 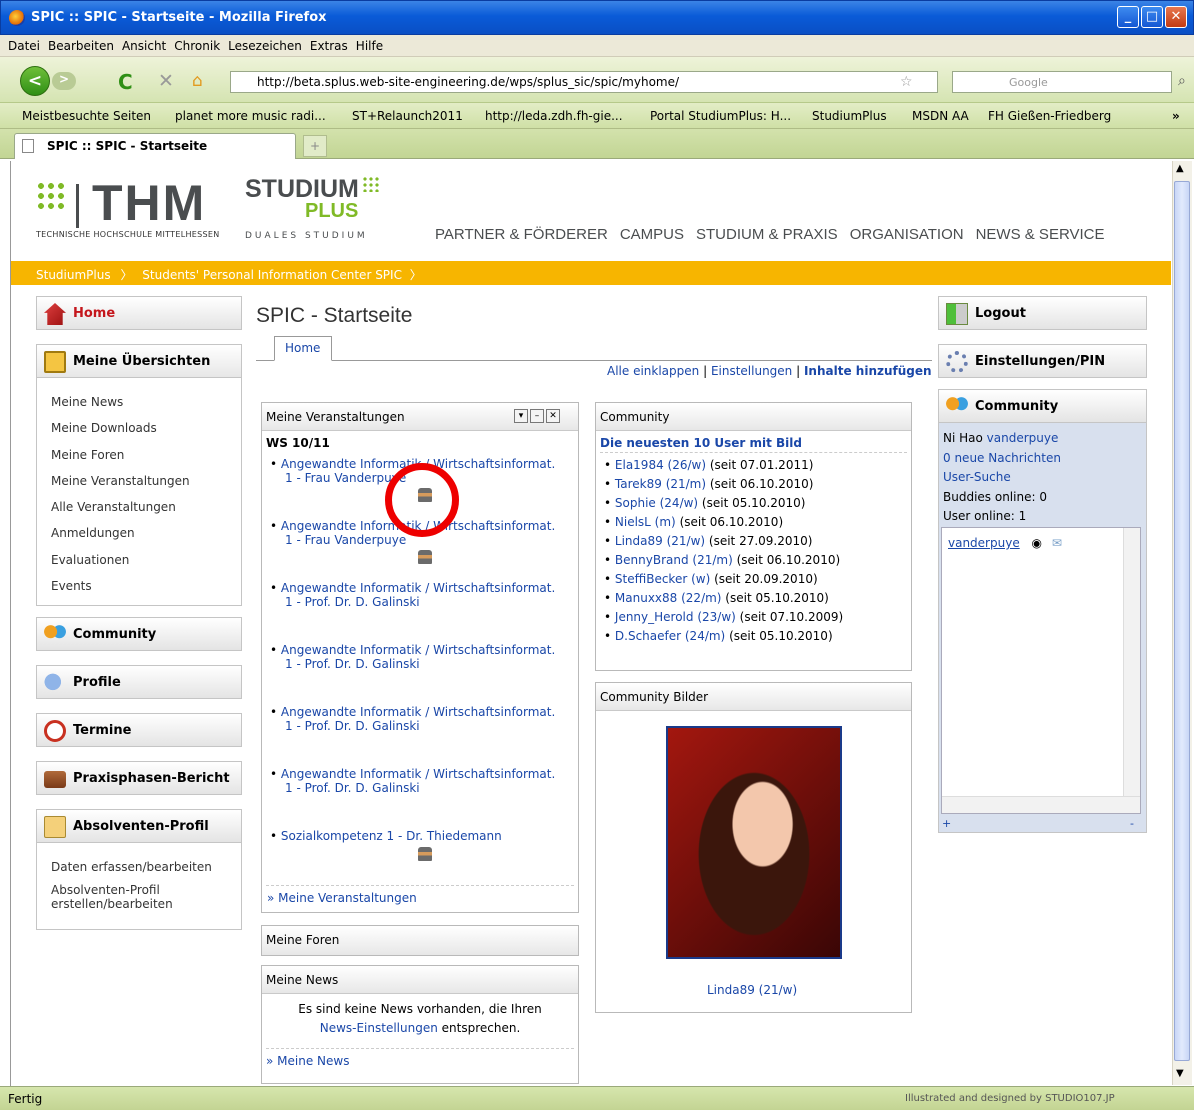 What do you see at coordinates (1037, 543) in the screenshot?
I see `camera-icon: ◉` at bounding box center [1037, 543].